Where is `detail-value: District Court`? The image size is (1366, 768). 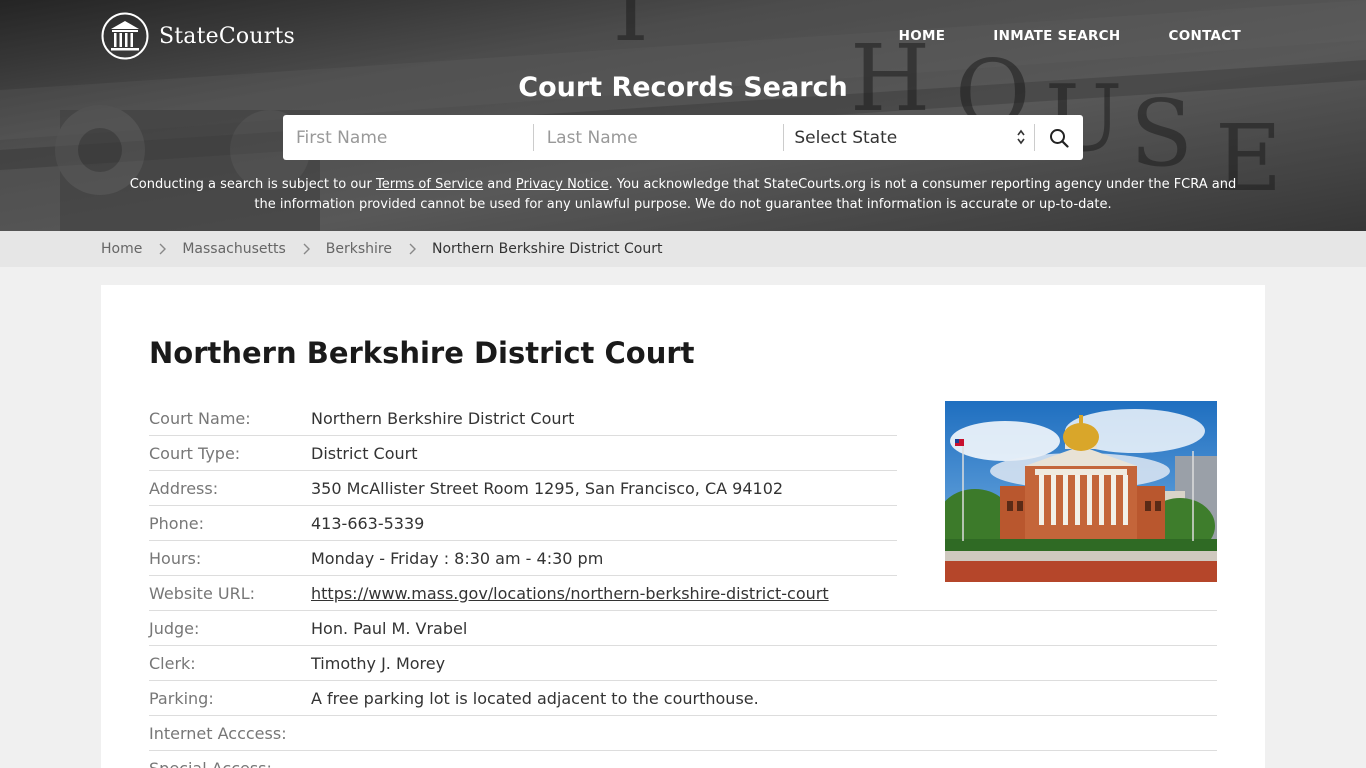 detail-value: District Court is located at coordinates (364, 453).